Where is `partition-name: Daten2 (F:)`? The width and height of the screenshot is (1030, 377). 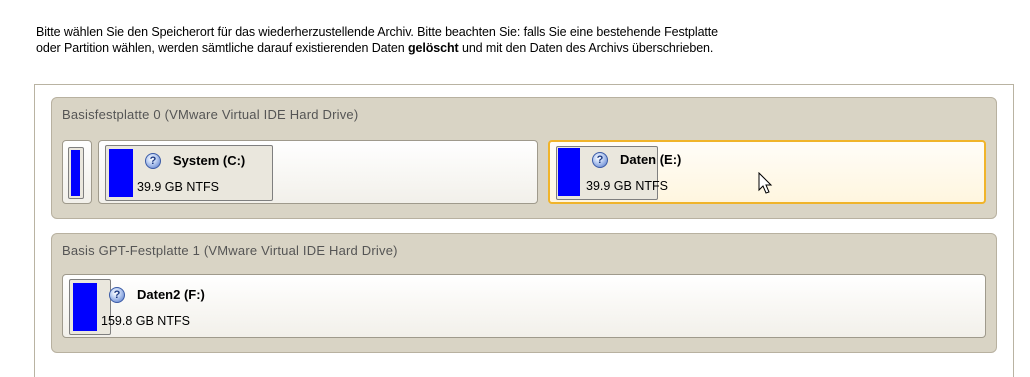
partition-name: Daten2 (F:) is located at coordinates (171, 294).